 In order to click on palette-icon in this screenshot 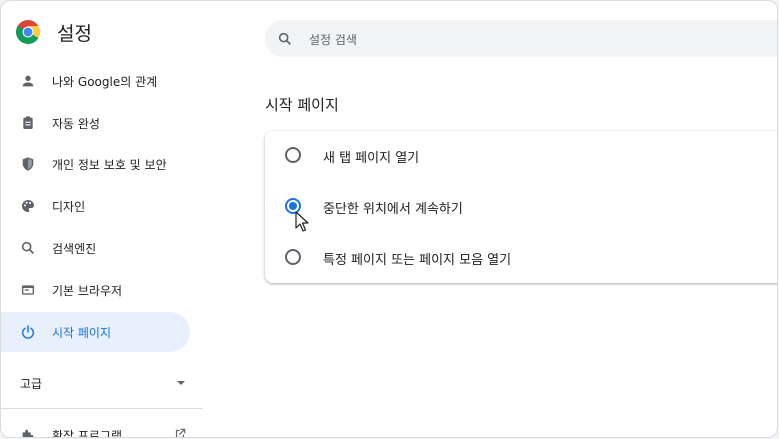, I will do `click(28, 206)`.